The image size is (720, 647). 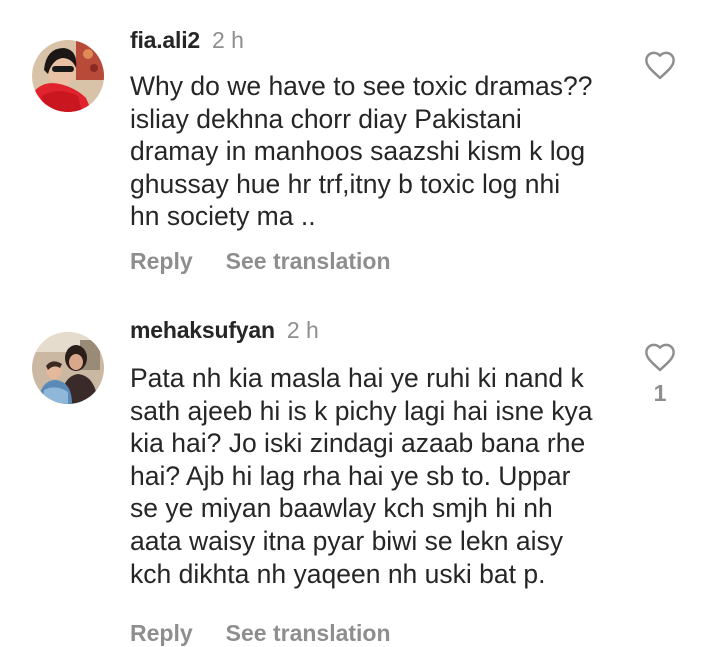 I want to click on comment-line: se ye miyan baawlay kch smjh hi nh, so click(x=341, y=508).